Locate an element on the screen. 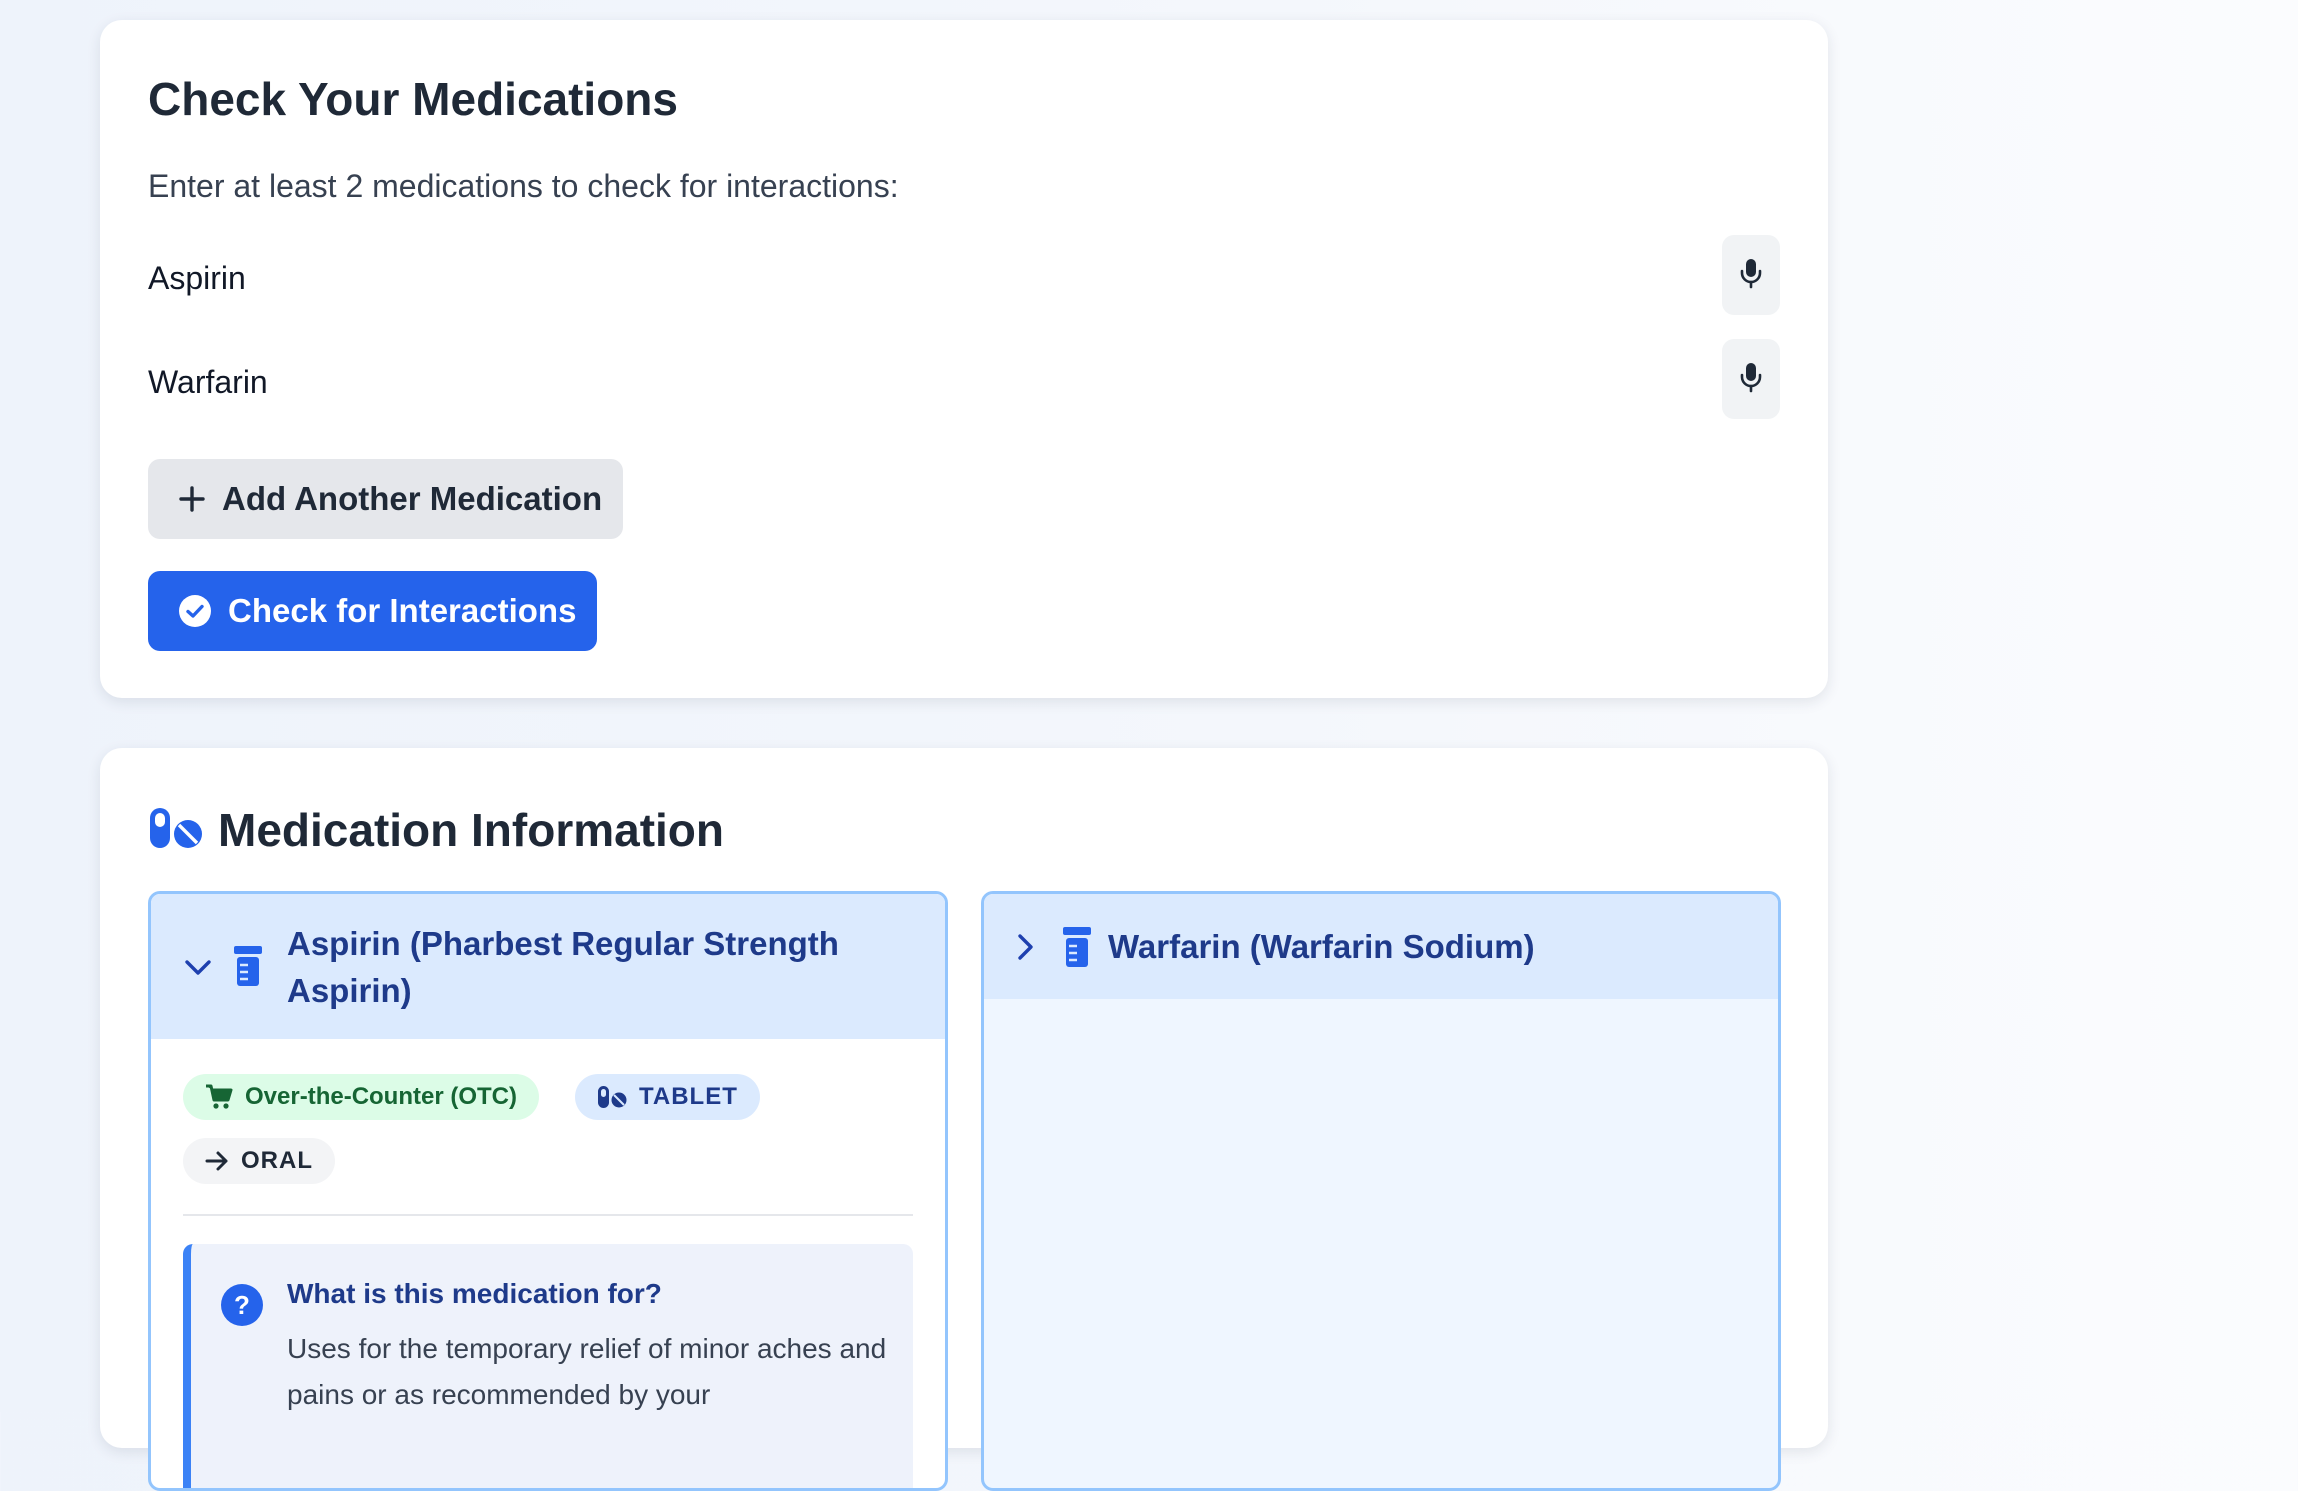 The image size is (2298, 1491). medication-row-1: Aspirin is located at coordinates (964, 275).